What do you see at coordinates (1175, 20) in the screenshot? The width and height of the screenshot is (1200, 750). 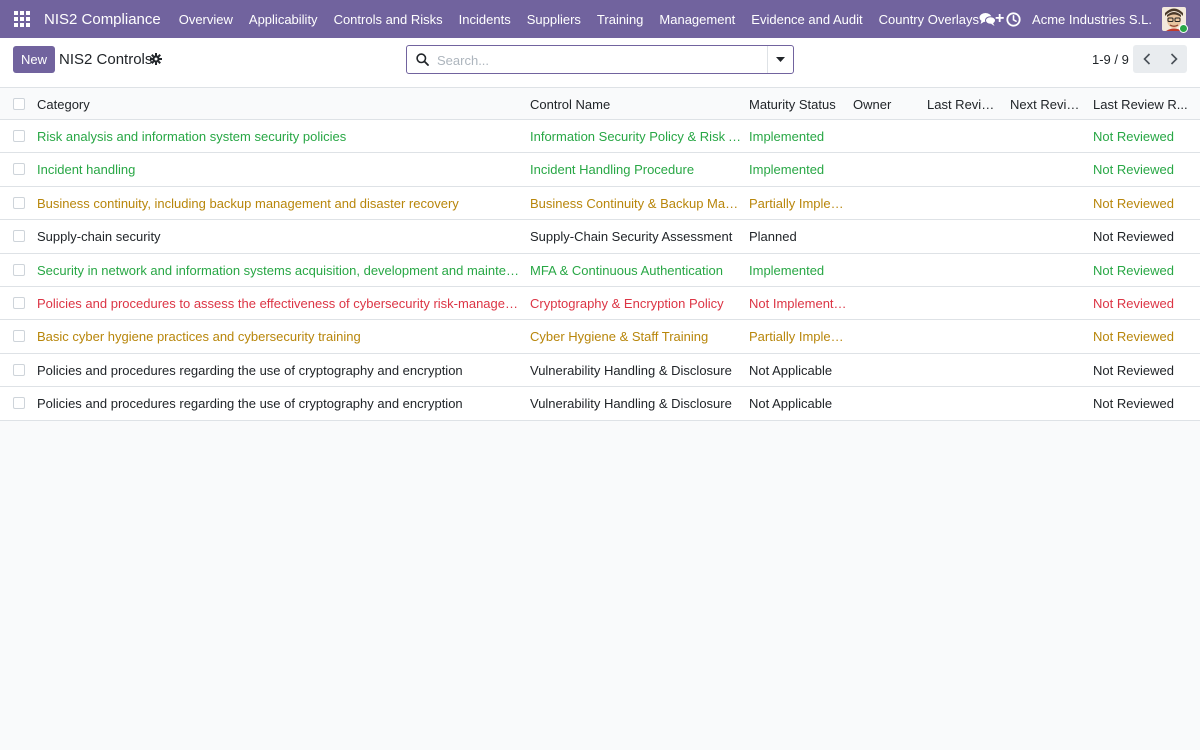 I see `user-avatar` at bounding box center [1175, 20].